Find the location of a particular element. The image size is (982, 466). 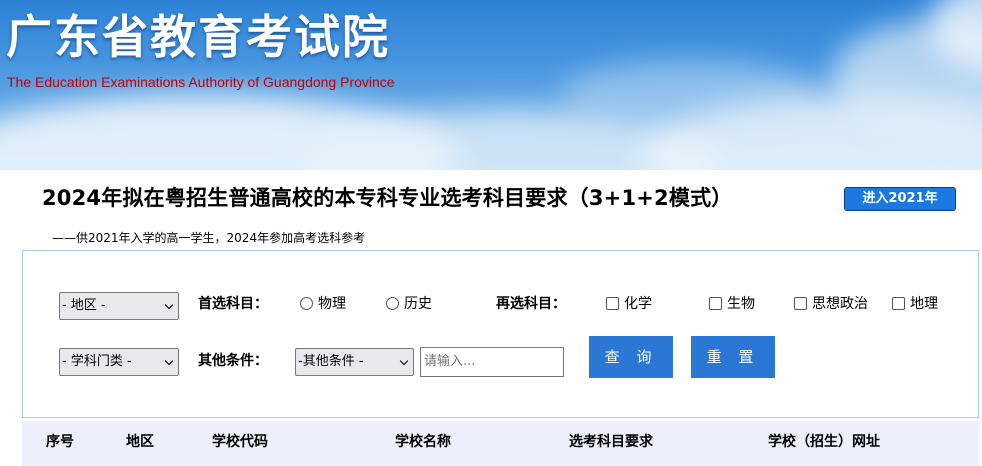

other-condition-select: -其他条件 - is located at coordinates (354, 362).